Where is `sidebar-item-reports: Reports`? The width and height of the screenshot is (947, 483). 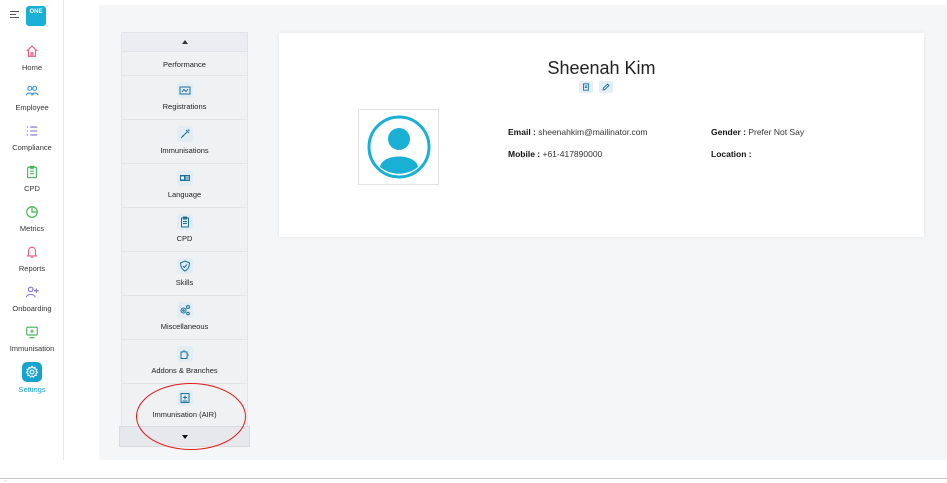
sidebar-item-reports: Reports is located at coordinates (32, 258).